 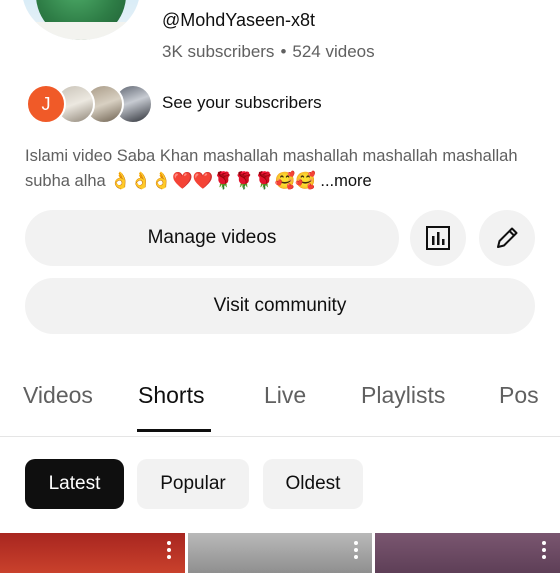 What do you see at coordinates (81, 20) in the screenshot?
I see `channel-avatar` at bounding box center [81, 20].